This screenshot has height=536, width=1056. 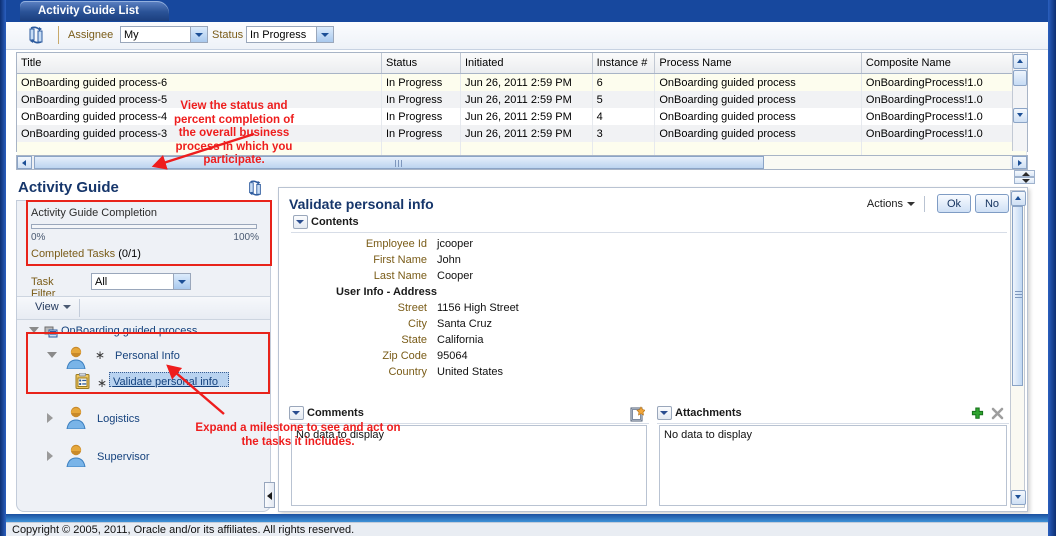 What do you see at coordinates (507, 356) in the screenshot?
I see `form-row: Zip Code 95064` at bounding box center [507, 356].